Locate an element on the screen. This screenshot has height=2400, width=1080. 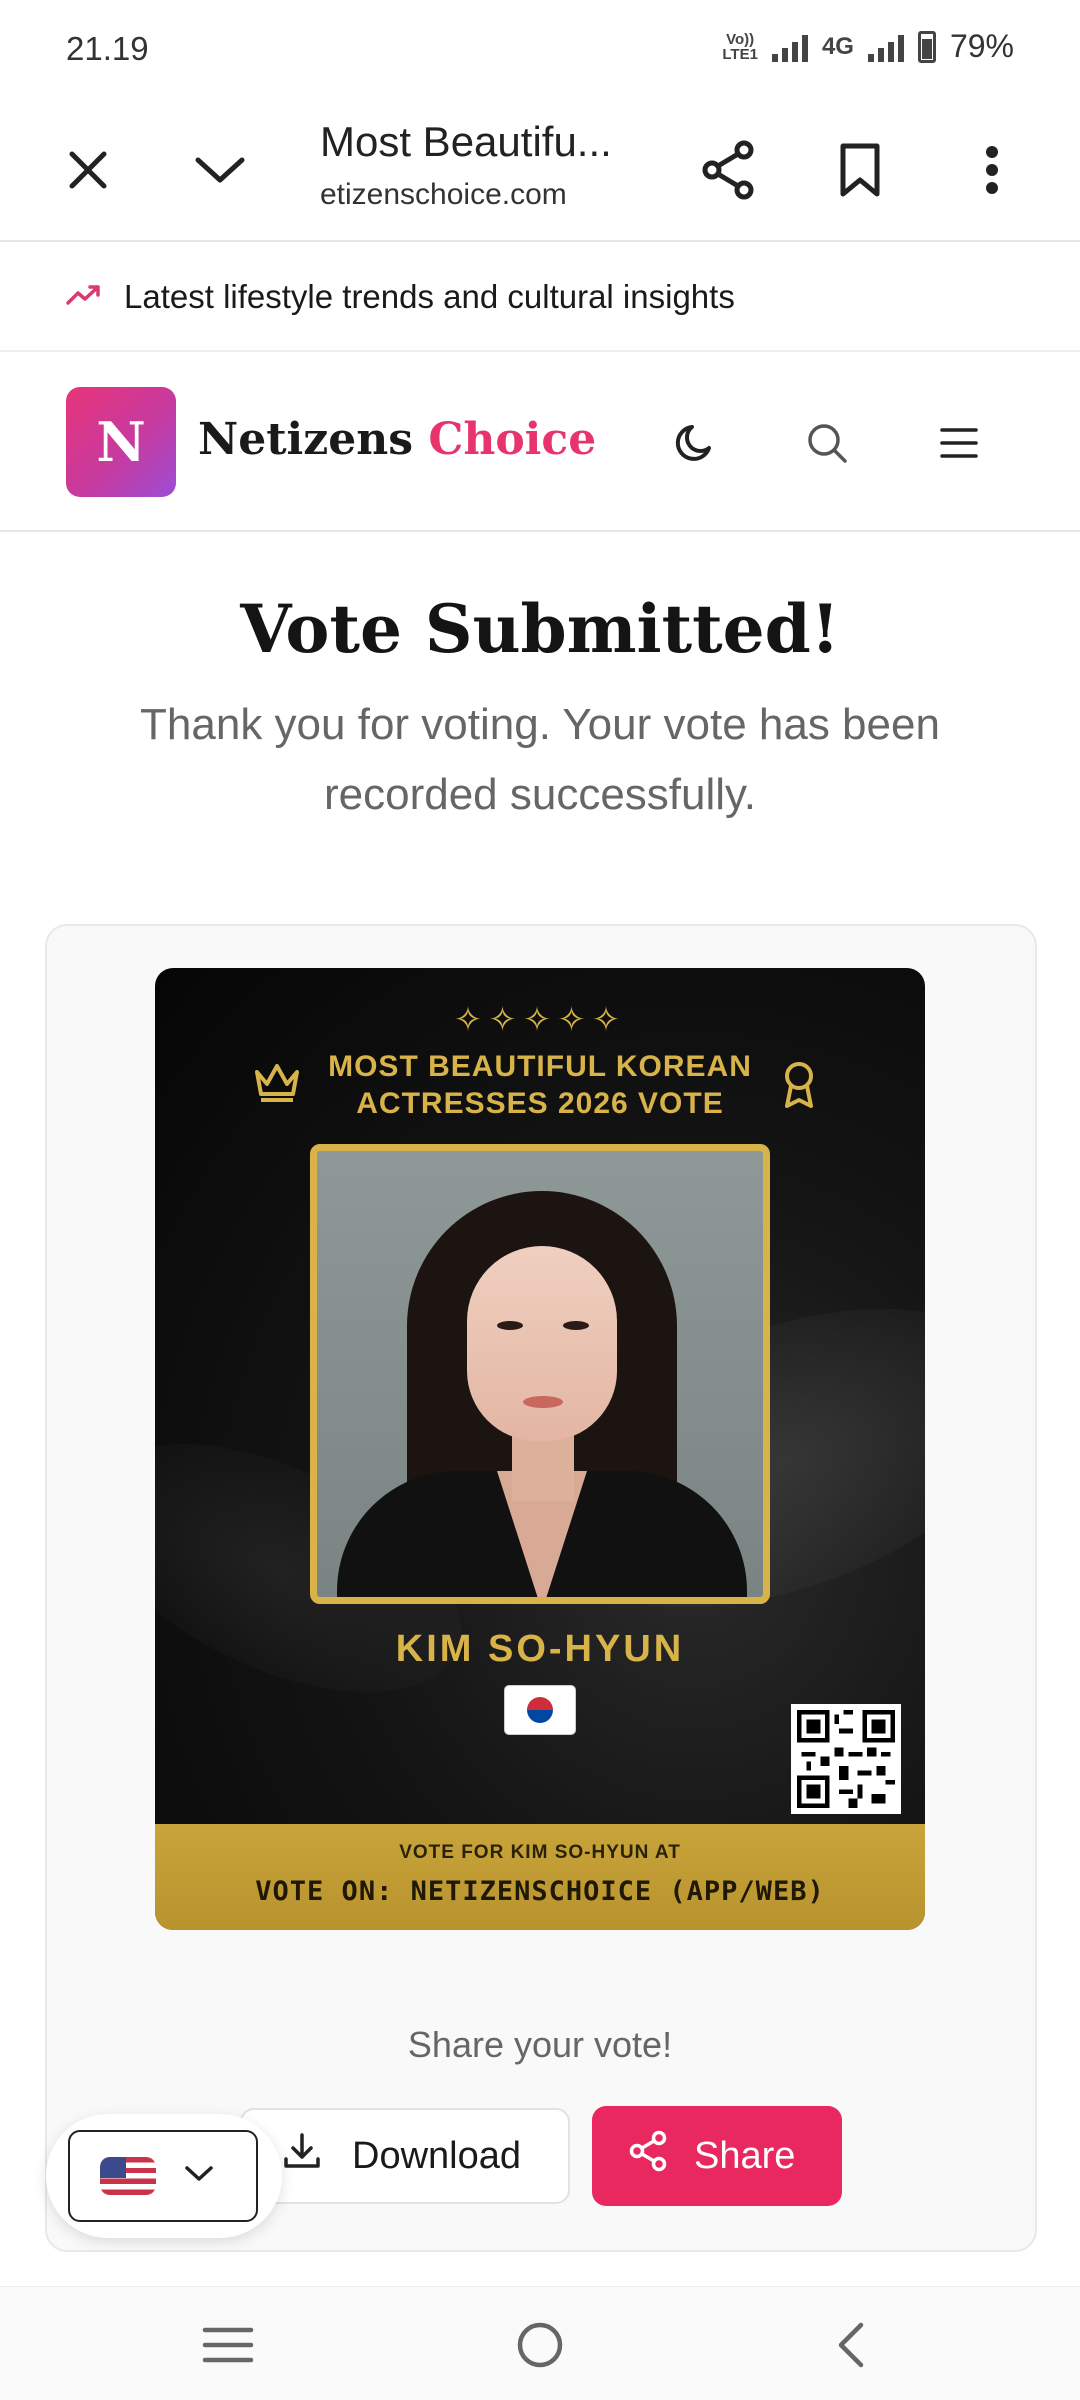
back-icon is located at coordinates (850, 2345).